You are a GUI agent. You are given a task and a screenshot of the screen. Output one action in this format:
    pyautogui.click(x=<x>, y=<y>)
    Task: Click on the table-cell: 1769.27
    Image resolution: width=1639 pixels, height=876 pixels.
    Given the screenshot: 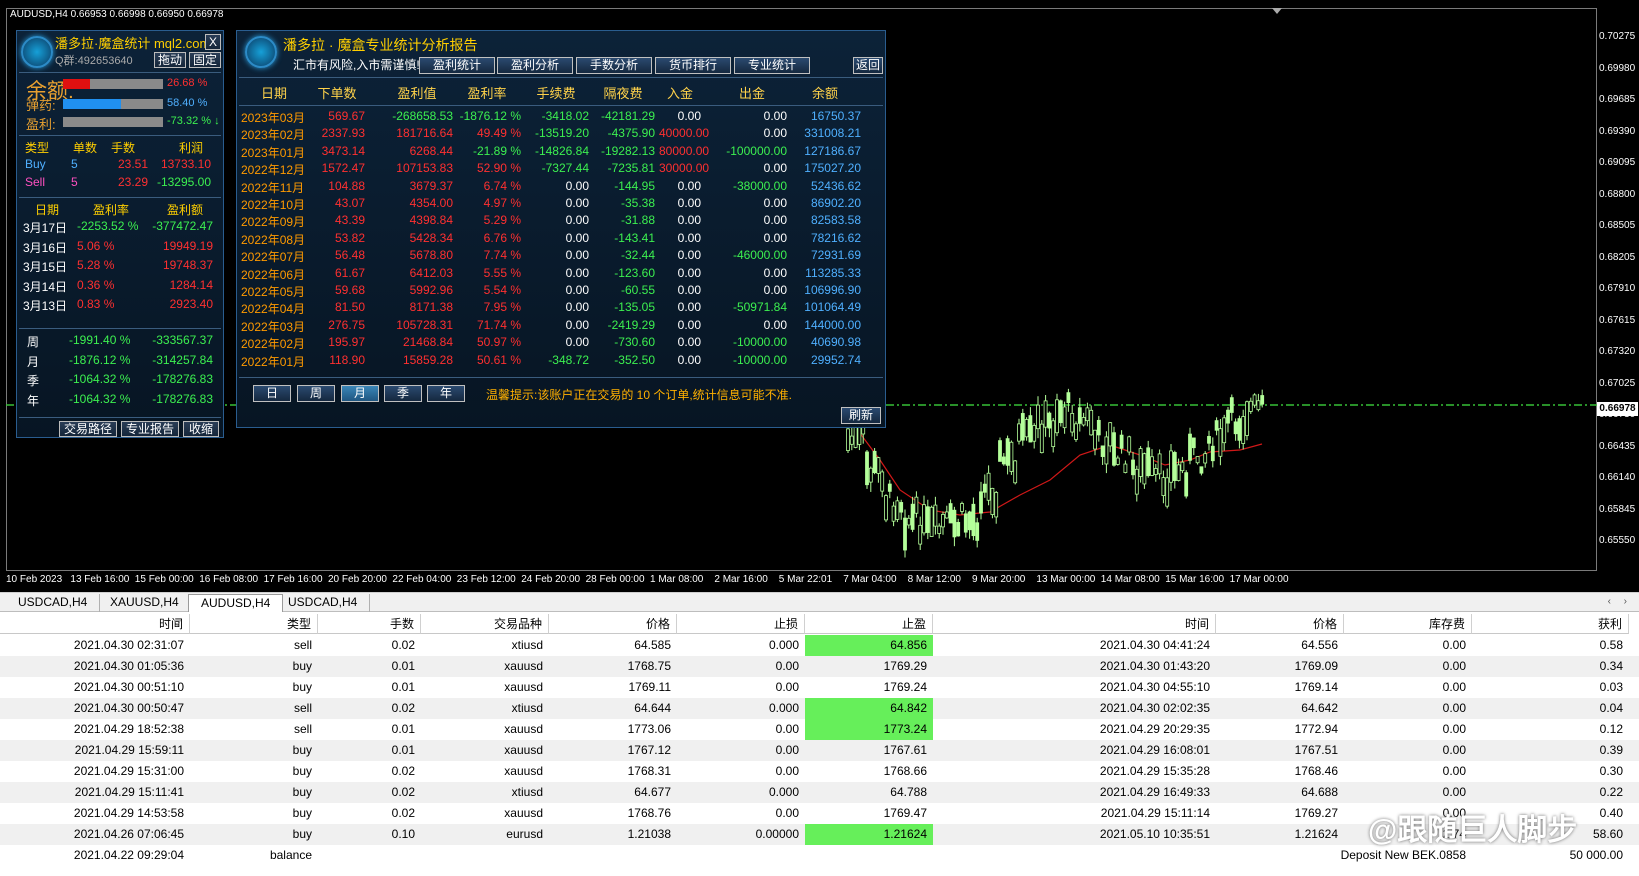 What is the action you would take?
    pyautogui.click(x=1316, y=813)
    